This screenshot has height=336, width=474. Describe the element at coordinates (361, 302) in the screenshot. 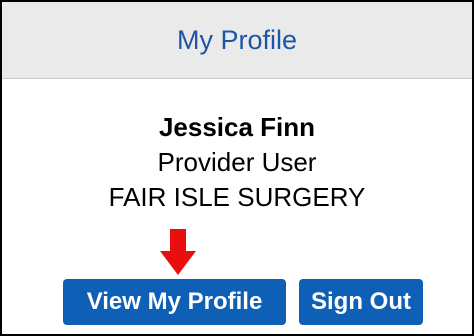

I see `sign-out-button: Sign Out` at that location.